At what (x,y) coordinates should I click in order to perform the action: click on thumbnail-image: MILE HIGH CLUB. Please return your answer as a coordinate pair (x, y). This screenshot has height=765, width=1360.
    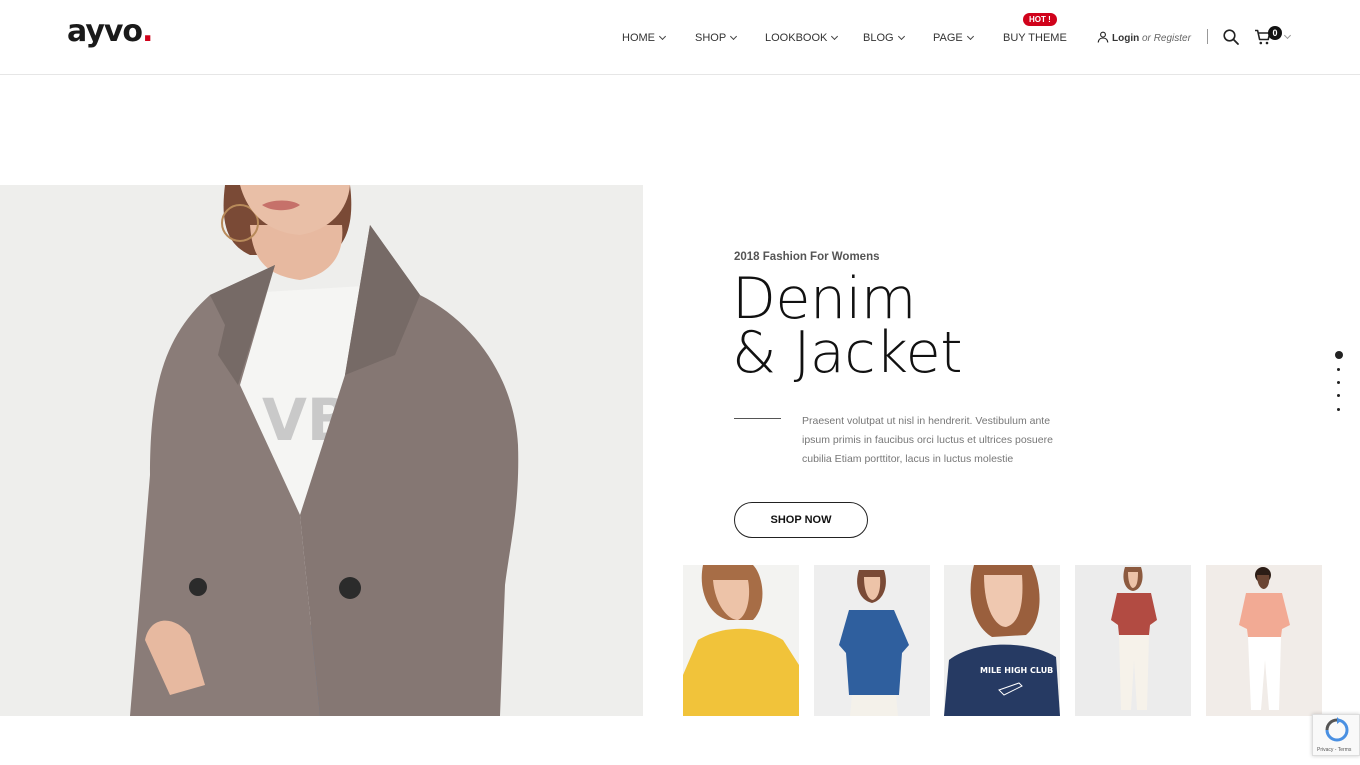
    Looking at the image, I should click on (1002, 640).